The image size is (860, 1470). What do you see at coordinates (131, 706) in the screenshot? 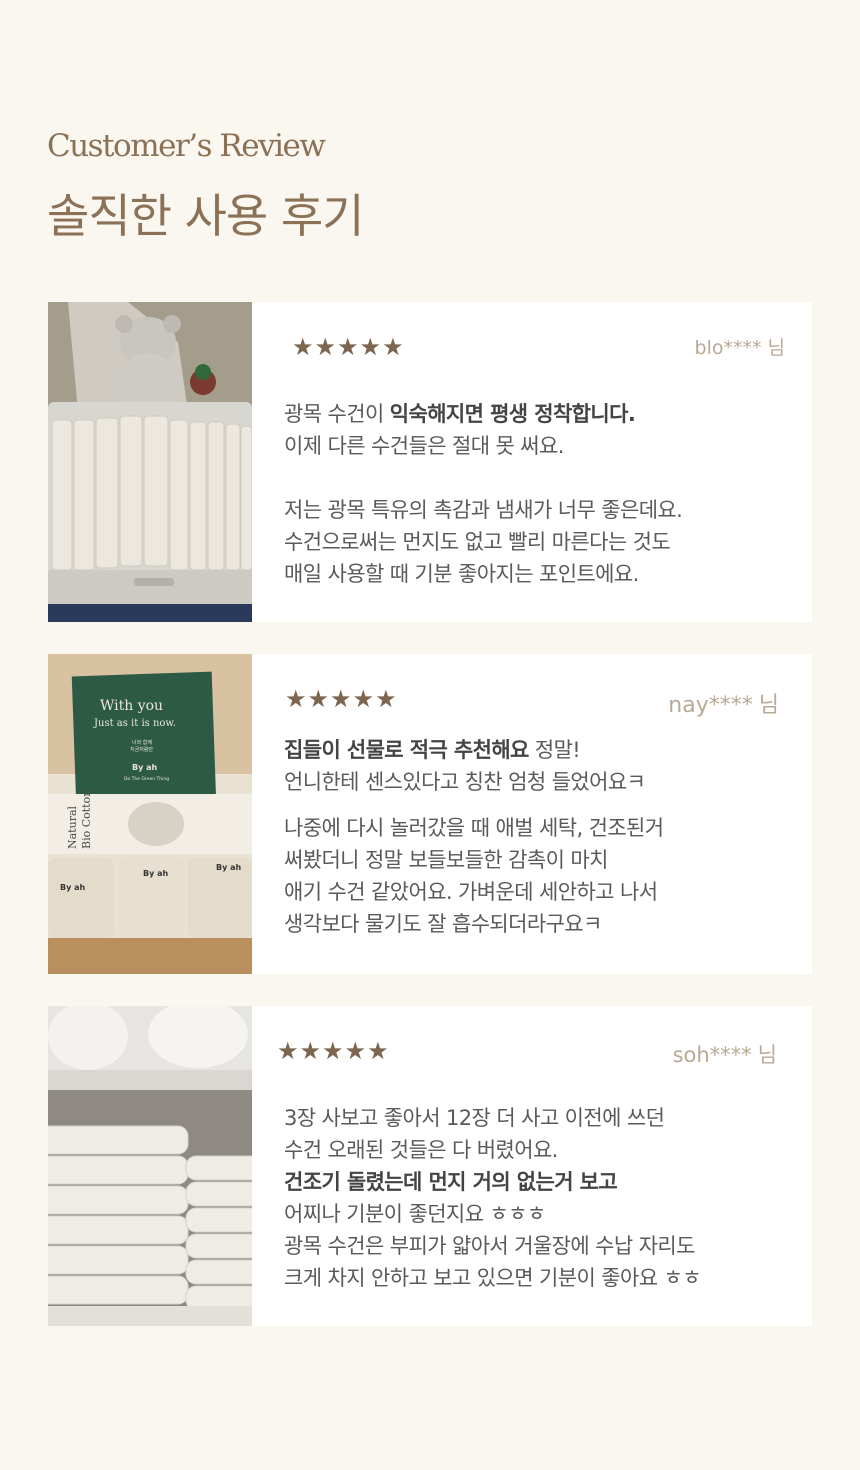
I see `card-text-line1: With you` at bounding box center [131, 706].